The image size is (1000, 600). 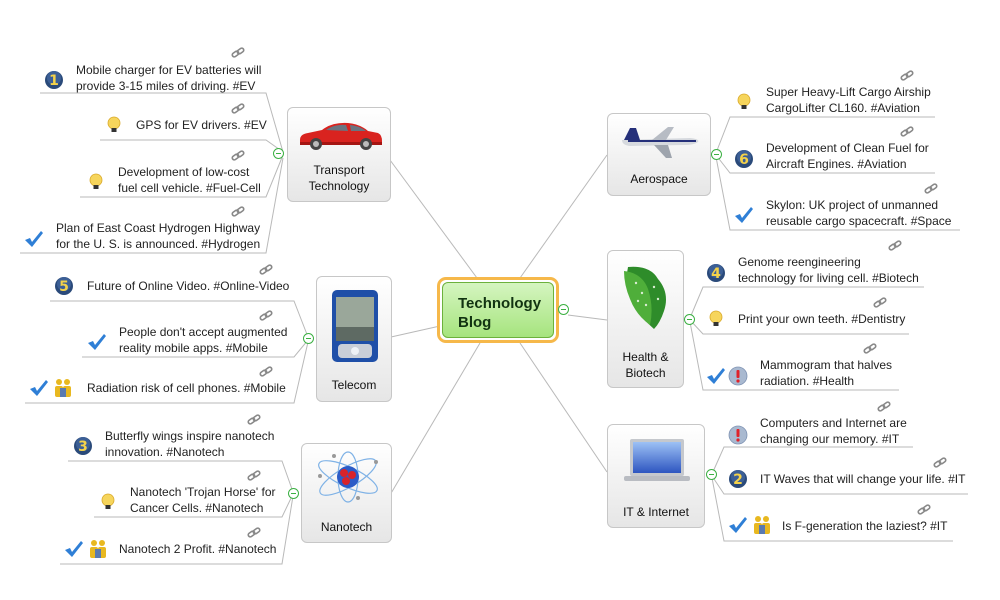 What do you see at coordinates (830, 439) in the screenshot?
I see `leaf-it-1-line2: changing our memory. #IT` at bounding box center [830, 439].